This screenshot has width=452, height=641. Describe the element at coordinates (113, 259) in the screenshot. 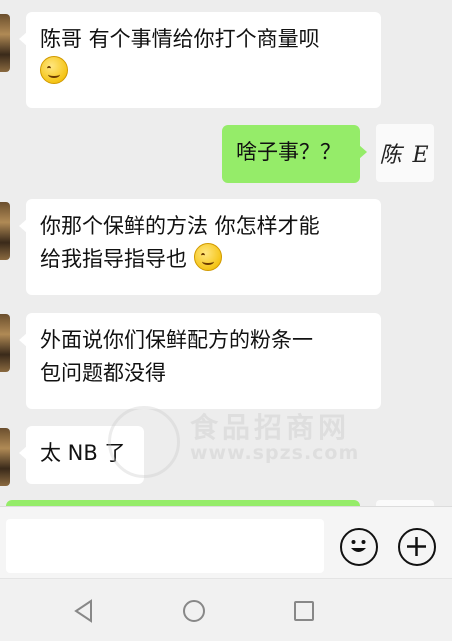

I see `message-text-line2: 给我指导指导也` at that location.